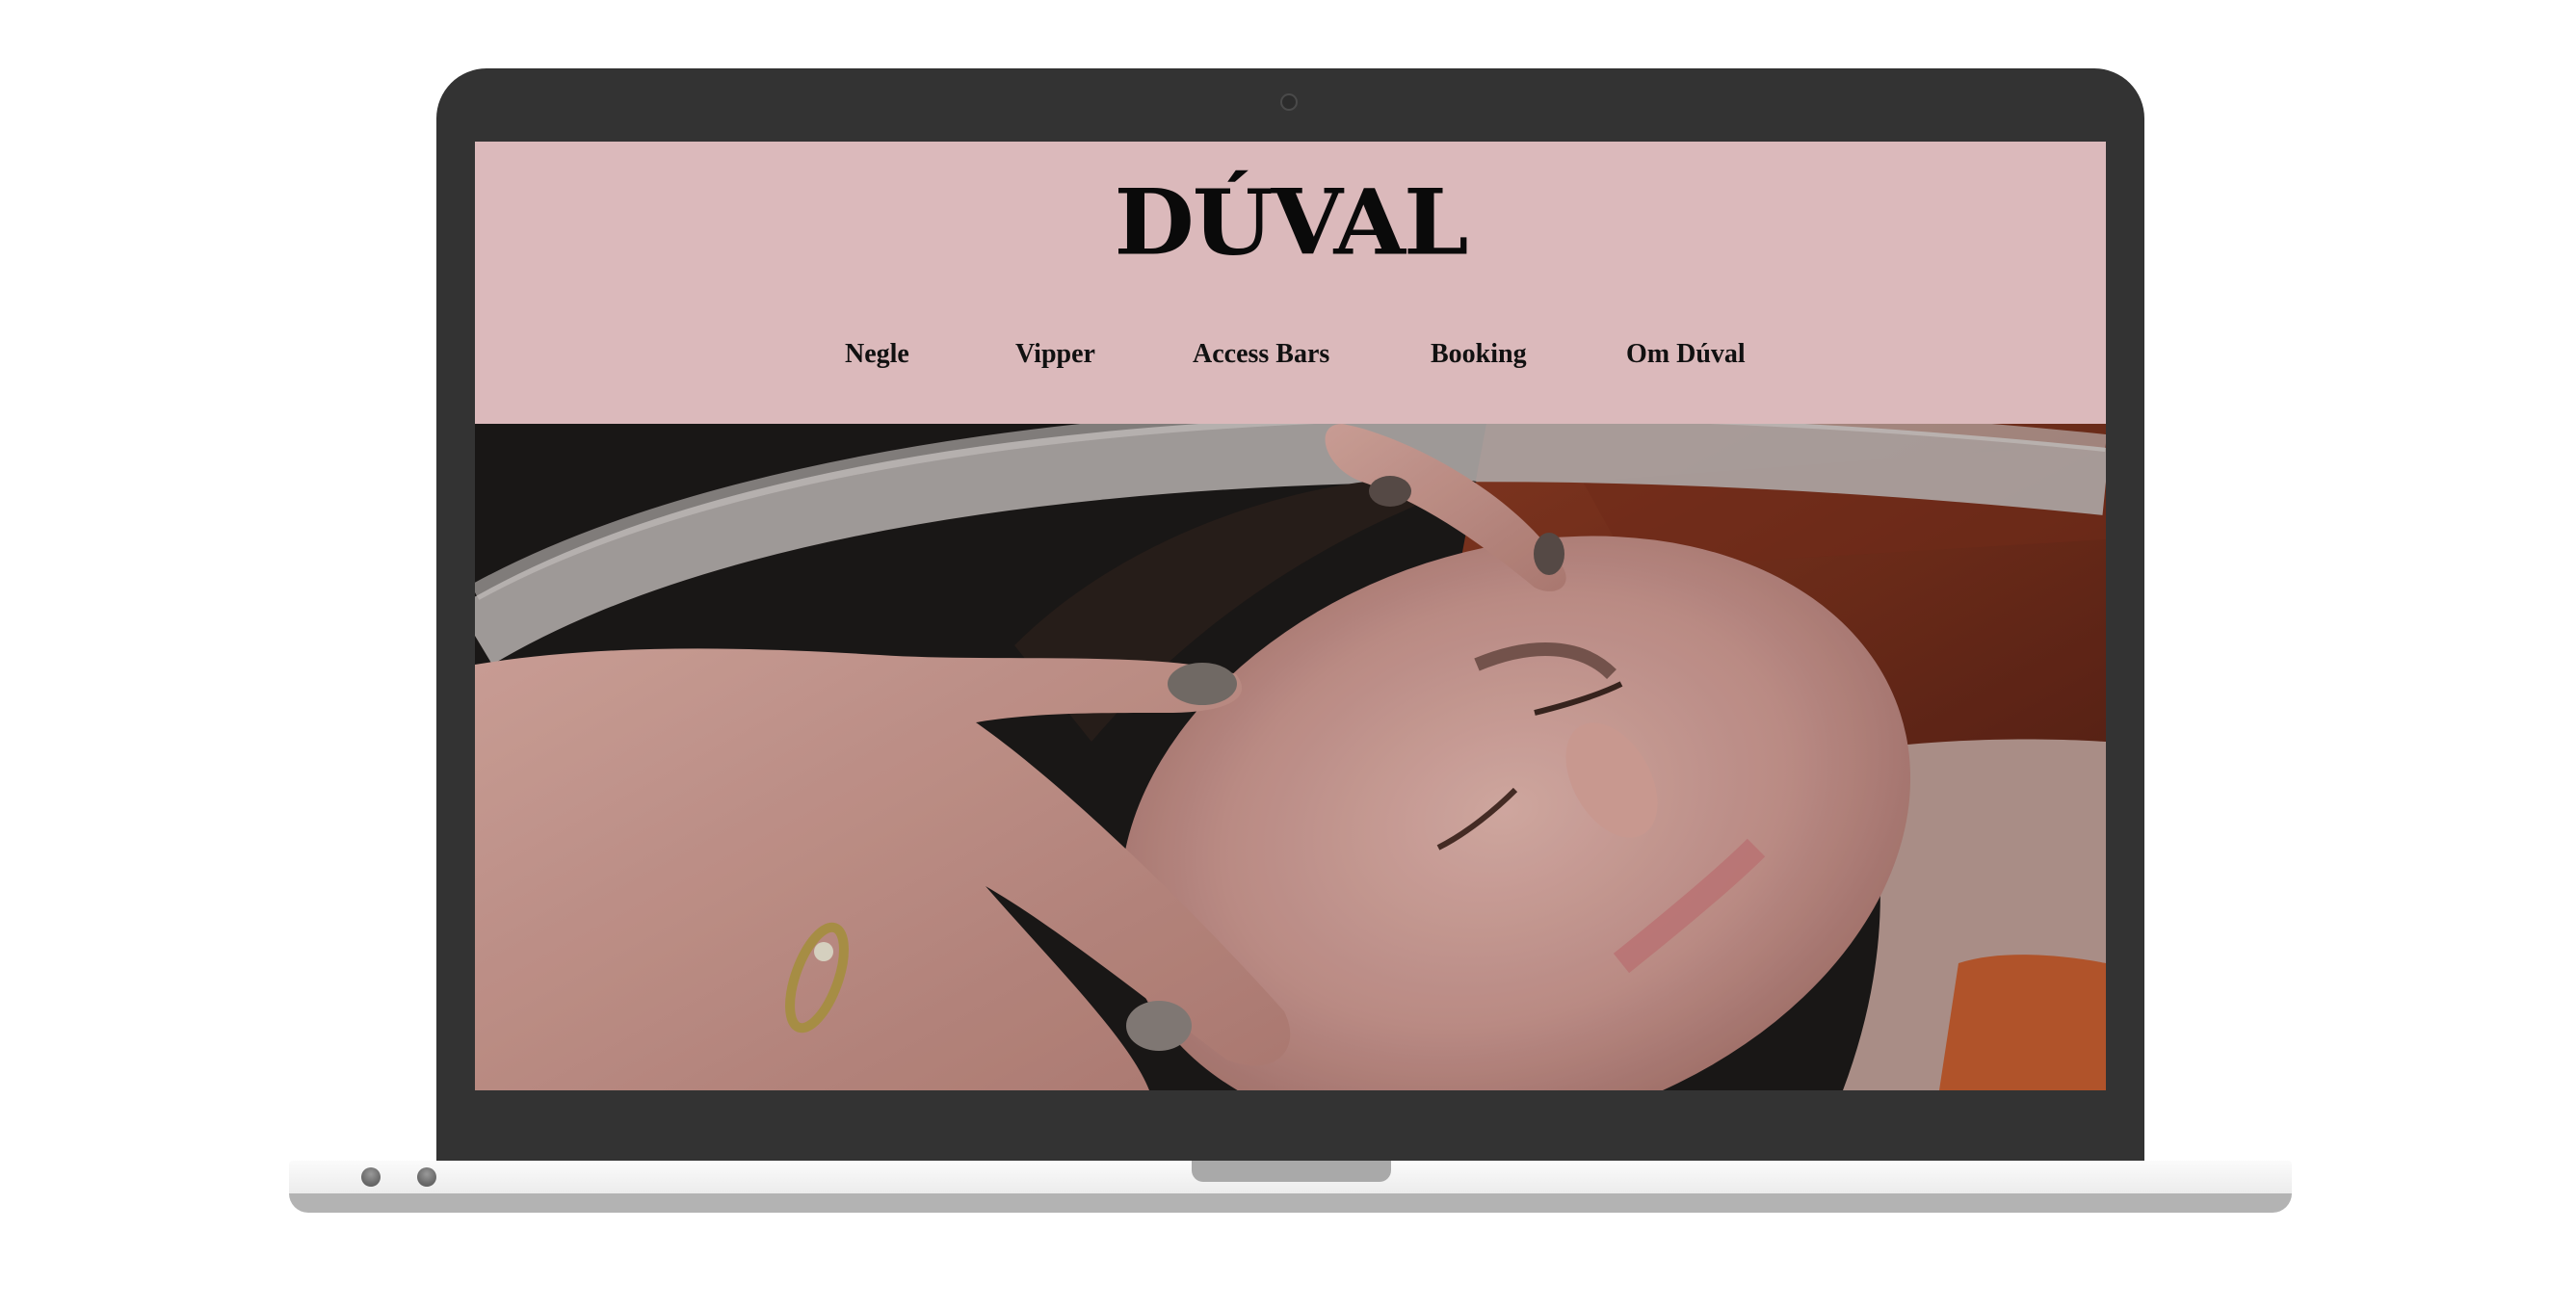 The image size is (2576, 1309). I want to click on nav-item-access-bars: Access Bars, so click(1261, 354).